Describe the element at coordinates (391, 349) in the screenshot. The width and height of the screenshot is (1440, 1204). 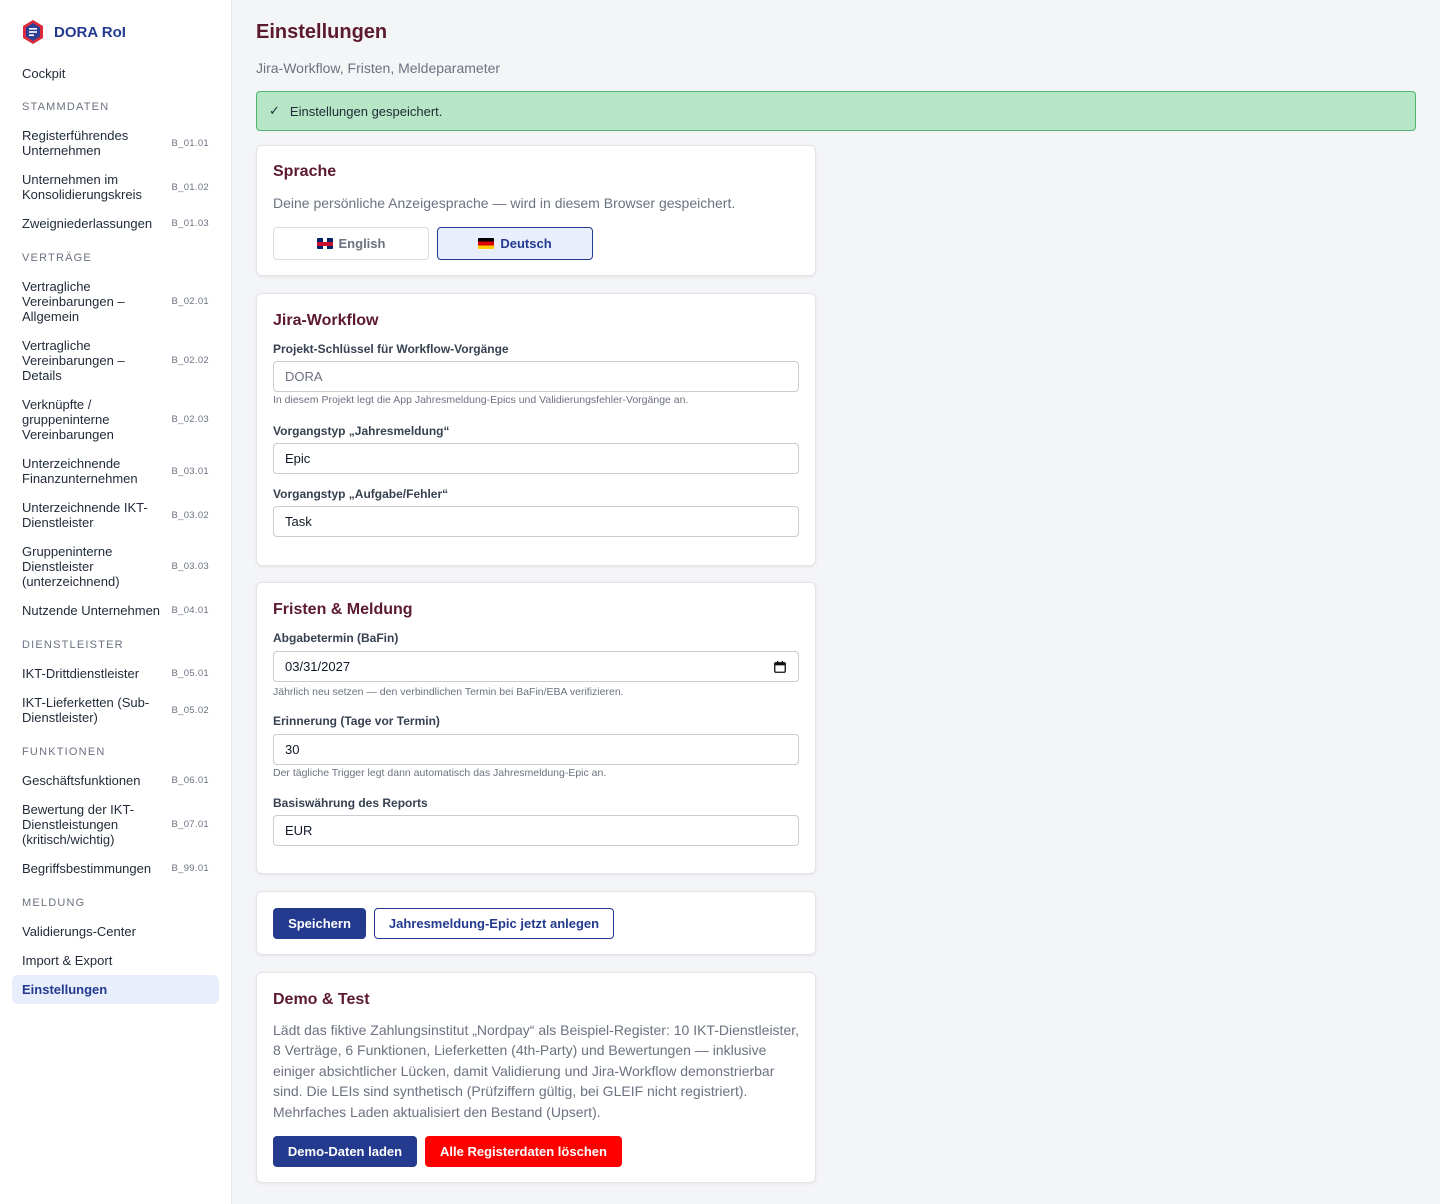
I see `project-key-label: Projekt-Schlüssel für Workflow-Vorgänge` at that location.